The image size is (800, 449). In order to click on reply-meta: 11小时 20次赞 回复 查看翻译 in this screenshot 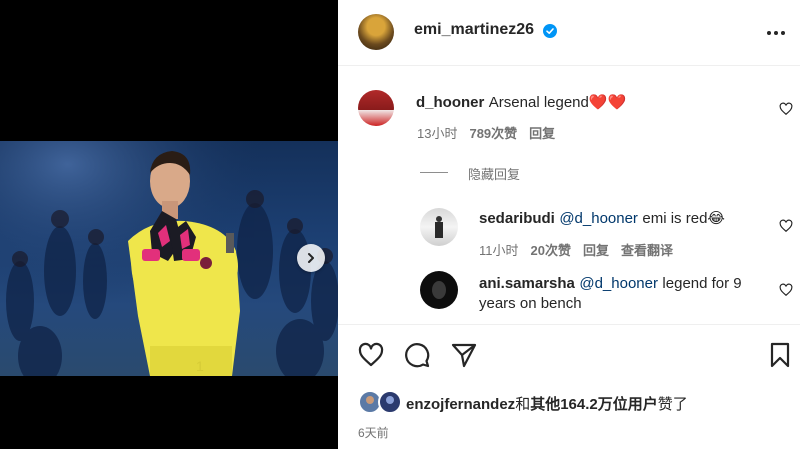, I will do `click(576, 249)`.